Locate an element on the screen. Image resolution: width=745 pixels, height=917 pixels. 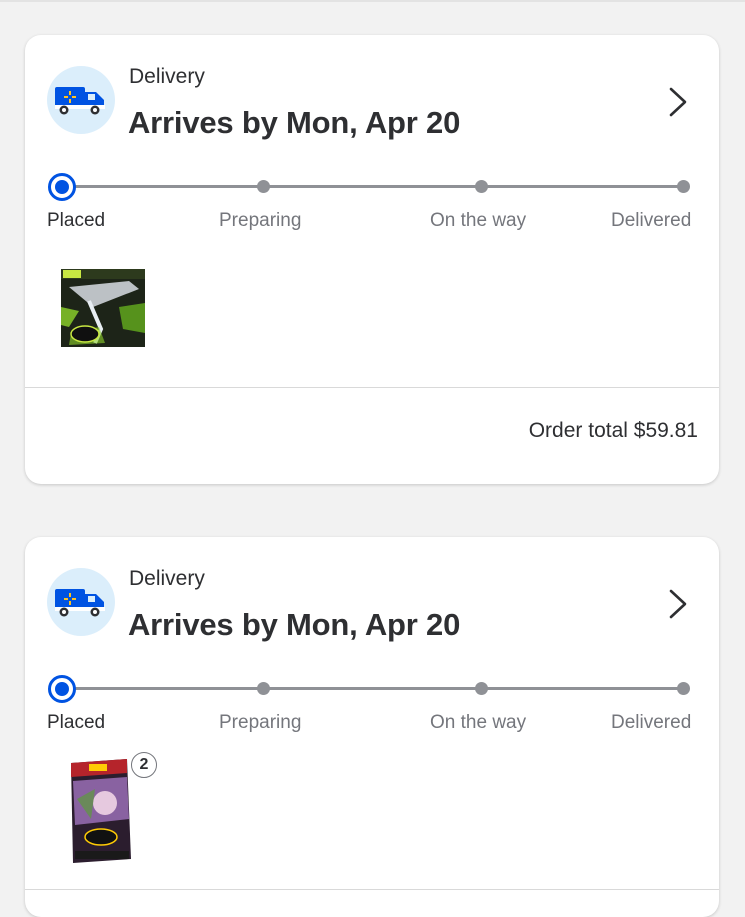
quantity-badge: 2 is located at coordinates (144, 765).